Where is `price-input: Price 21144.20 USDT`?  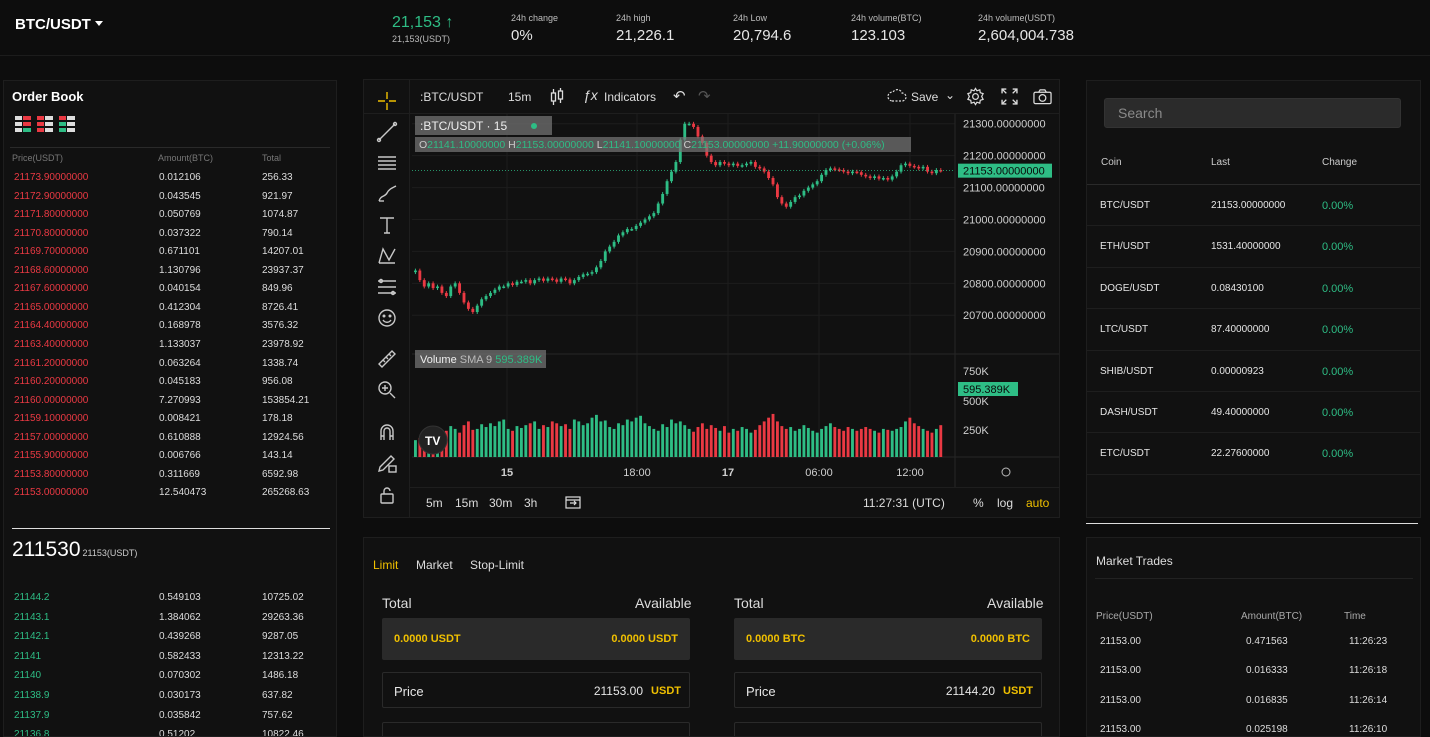
price-input: Price 21144.20 USDT is located at coordinates (888, 690).